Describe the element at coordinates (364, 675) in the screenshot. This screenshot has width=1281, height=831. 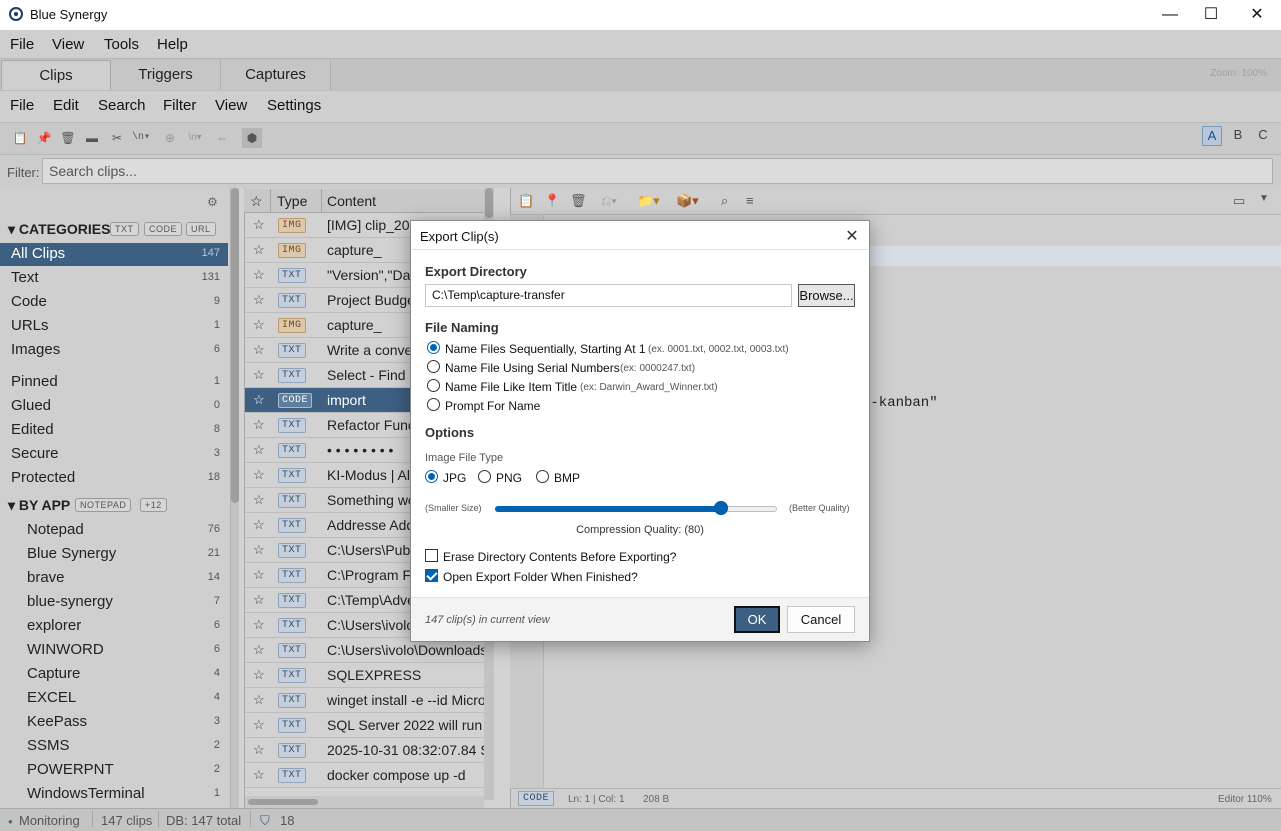
I see `table-row: ☆ TXT SQLEXPRESS` at that location.